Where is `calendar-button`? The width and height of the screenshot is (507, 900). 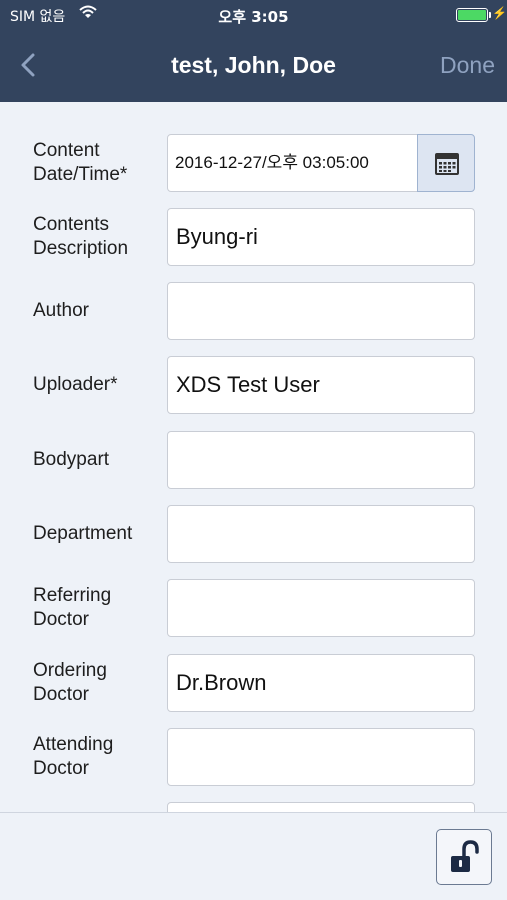 calendar-button is located at coordinates (446, 163).